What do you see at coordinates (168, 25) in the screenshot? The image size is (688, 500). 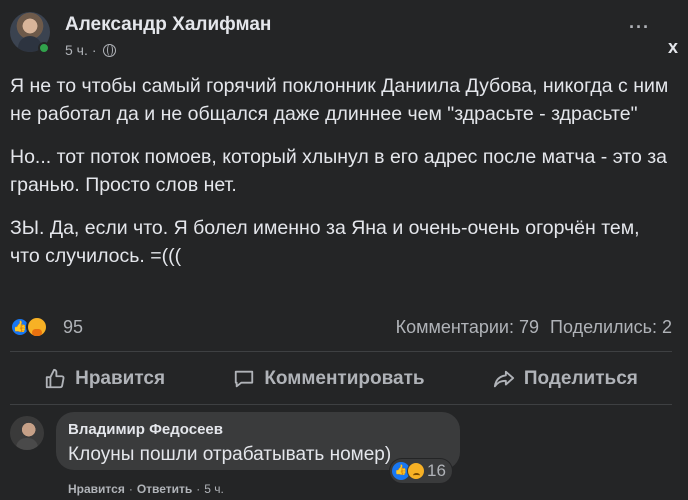 I see `author-name: Александр Халифман` at bounding box center [168, 25].